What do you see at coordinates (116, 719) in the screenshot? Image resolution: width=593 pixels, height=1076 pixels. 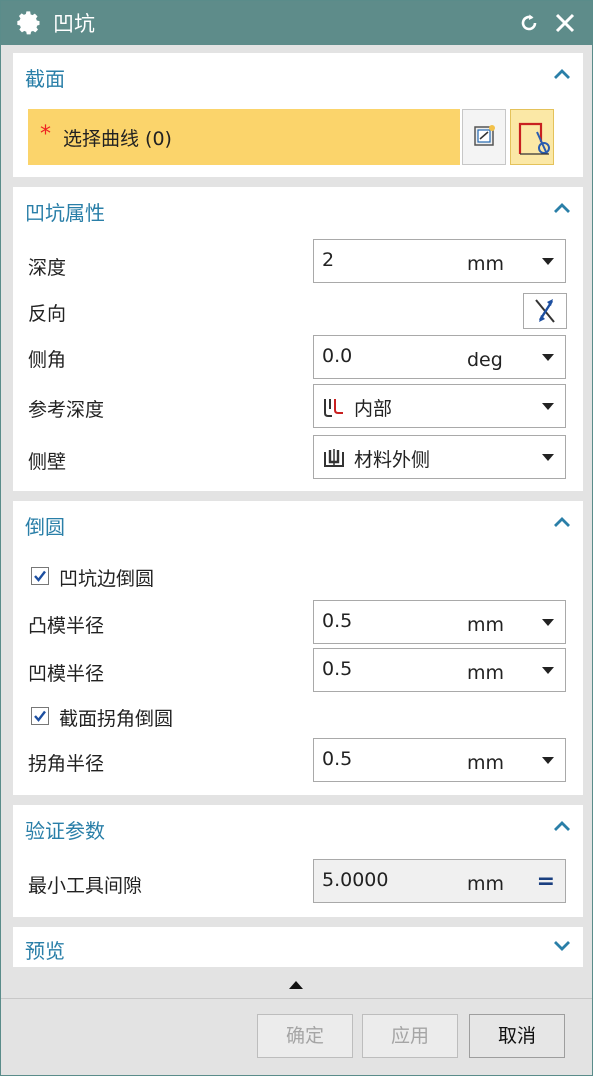 I see `section-corner-round-label: 截面拐角倒圆` at bounding box center [116, 719].